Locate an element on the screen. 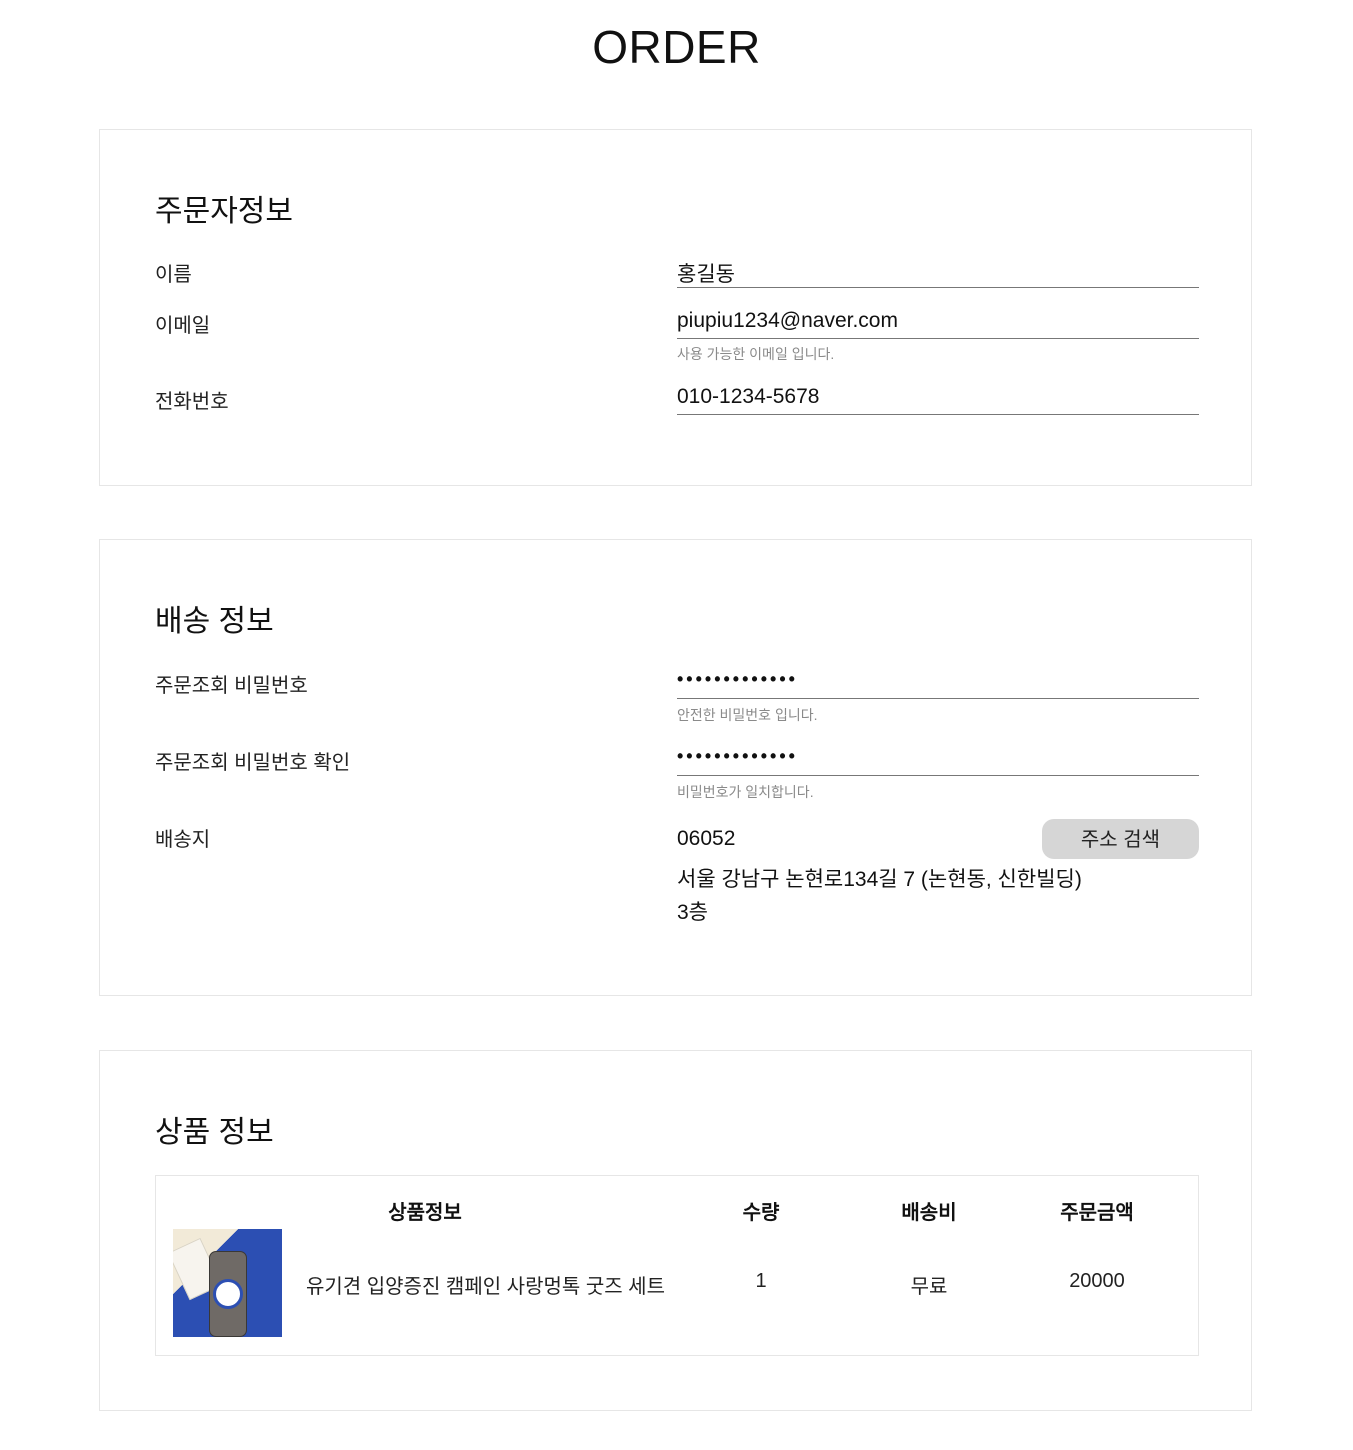 This screenshot has width=1353, height=1450. header-quantity: 수량 is located at coordinates (761, 1213).